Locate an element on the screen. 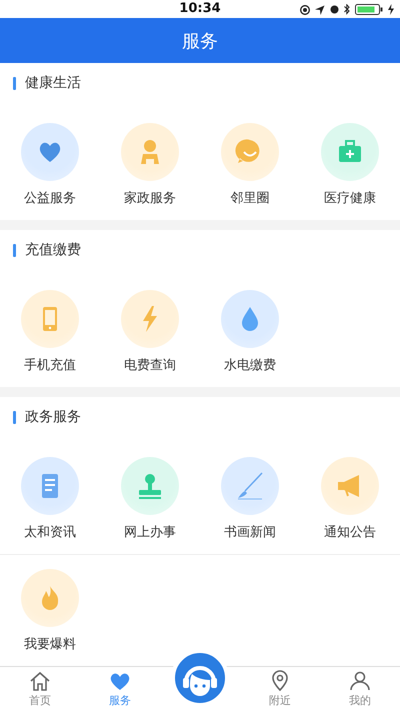 The width and height of the screenshot is (400, 710). tab-item: 我的 is located at coordinates (360, 688).